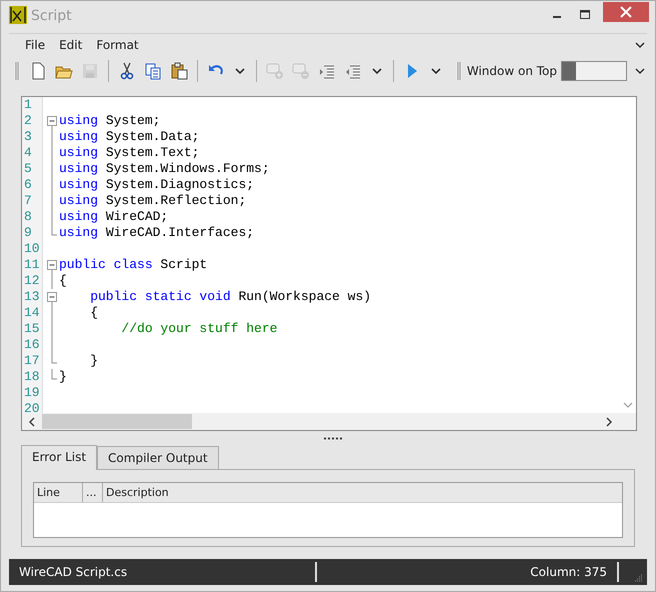  What do you see at coordinates (568, 572) in the screenshot?
I see `status-column: Column: 375` at bounding box center [568, 572].